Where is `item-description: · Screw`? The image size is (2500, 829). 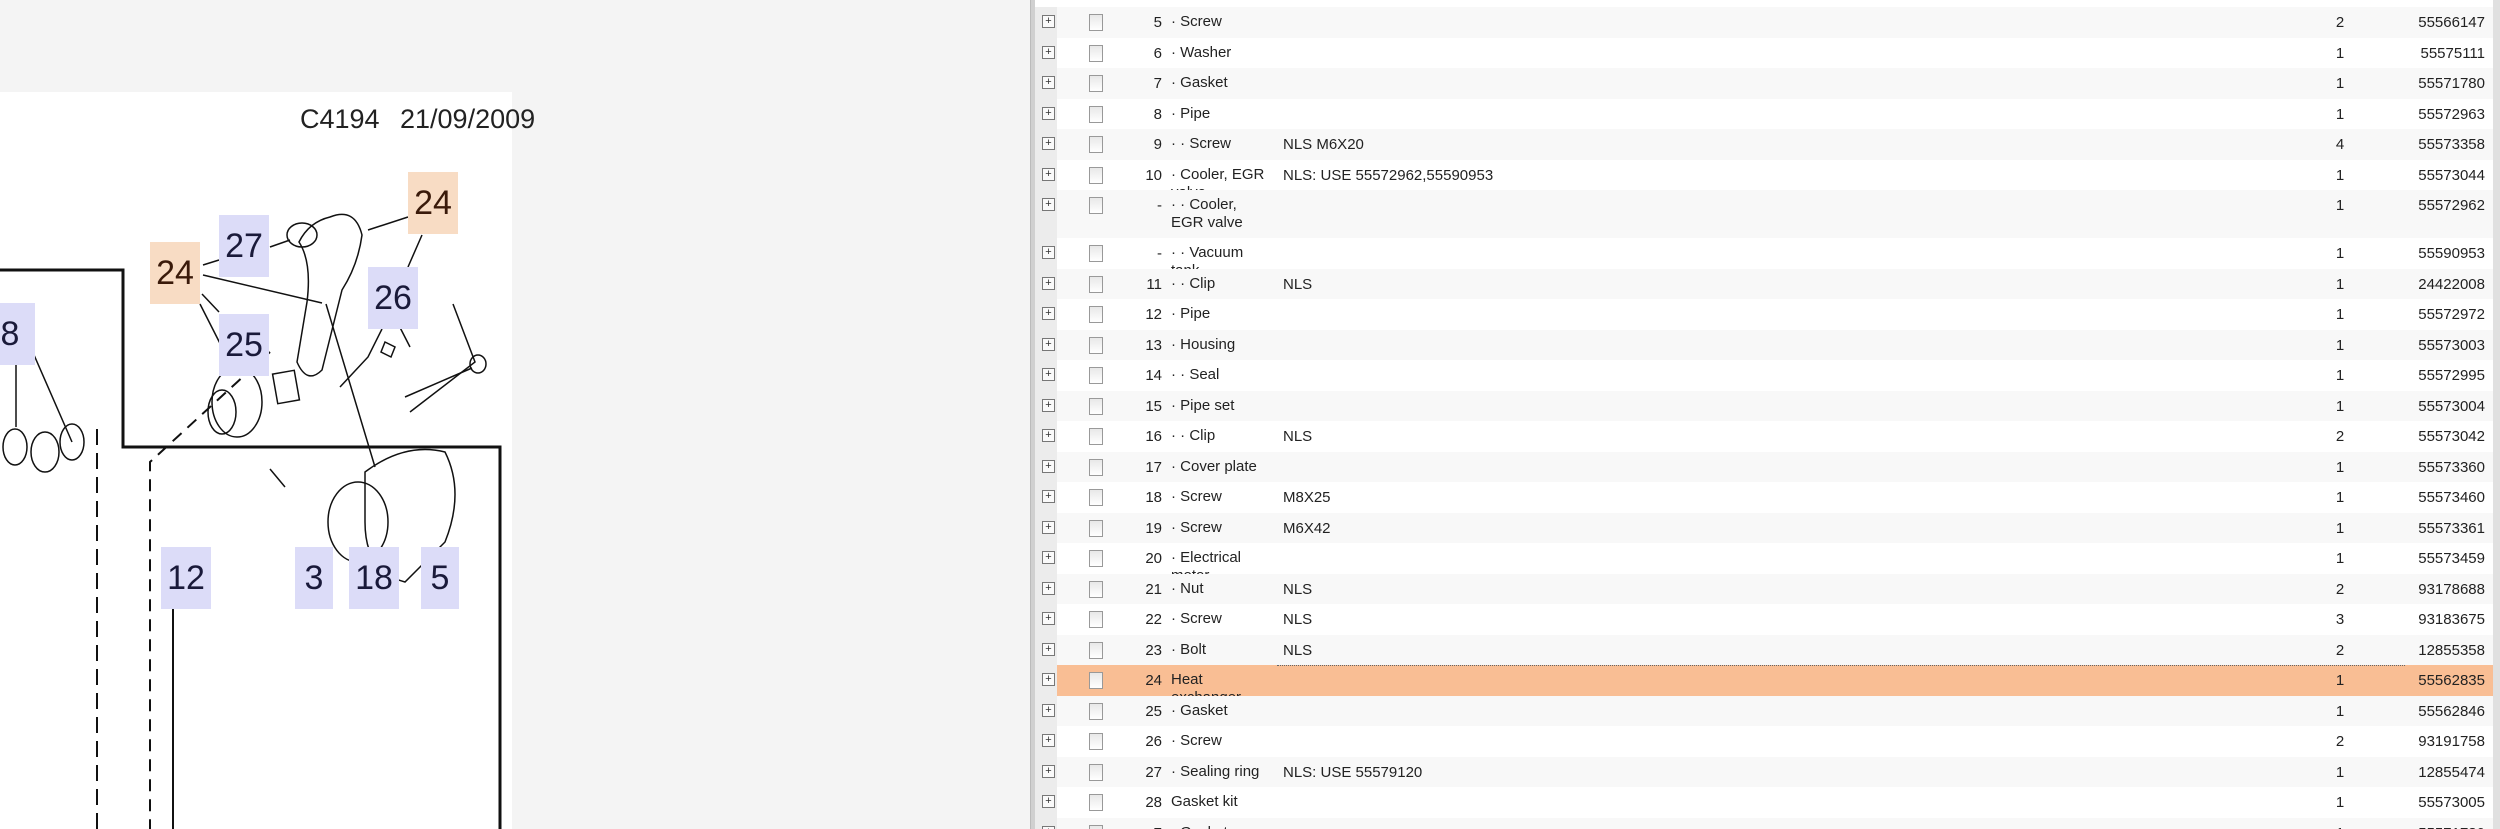 item-description: · Screw is located at coordinates (1196, 496).